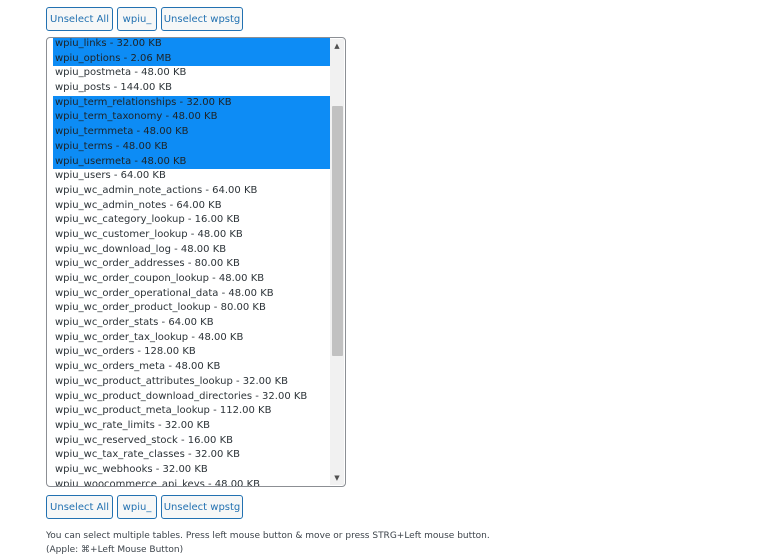  What do you see at coordinates (191, 323) in the screenshot?
I see `table-option: wpiu_wc_order_stats - 64.00 KB` at bounding box center [191, 323].